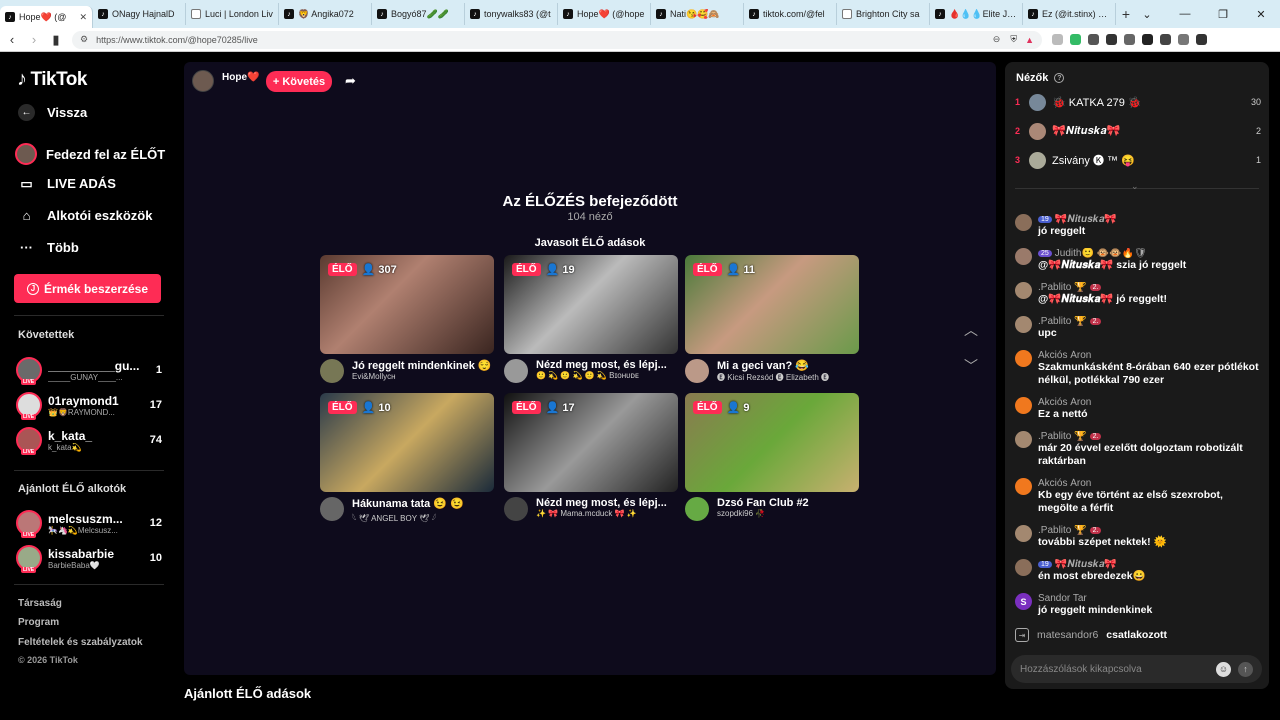 This screenshot has height=720, width=1280. I want to click on suggested-account: LIVE kissabarbie BarbieBaba🤍 10, so click(89, 558).